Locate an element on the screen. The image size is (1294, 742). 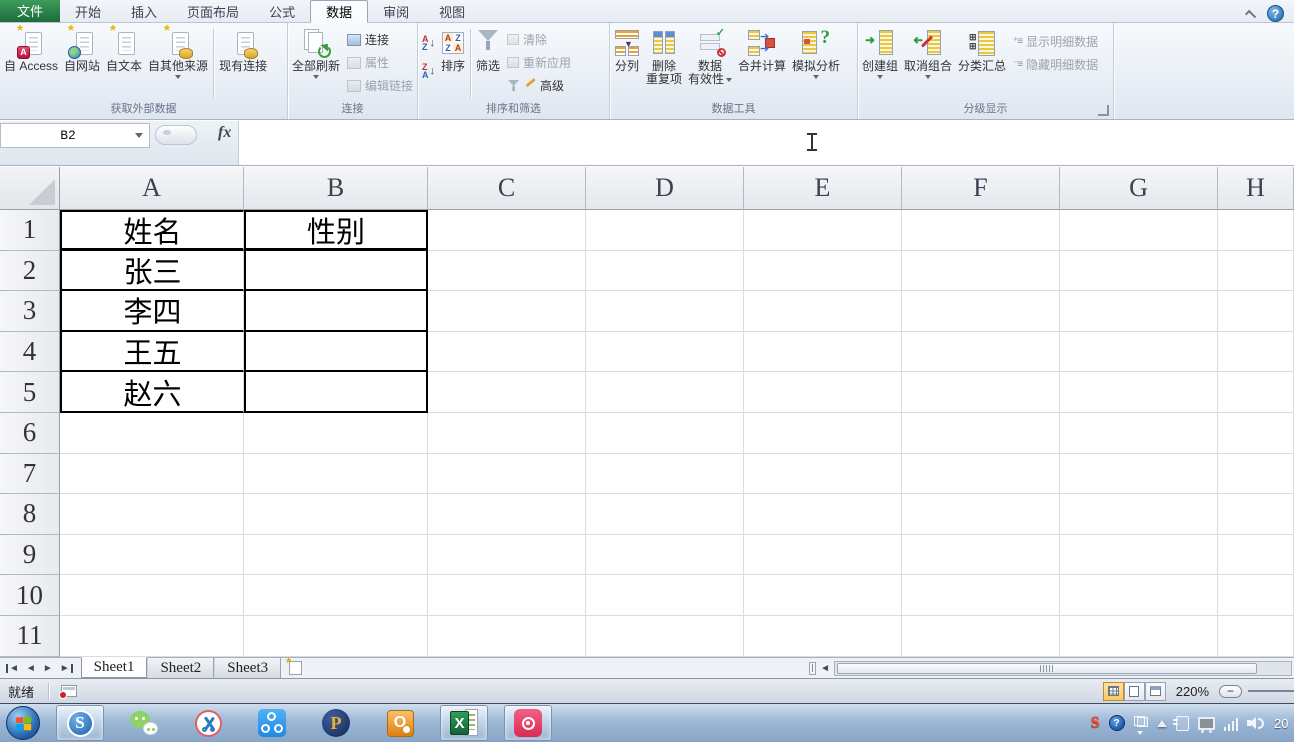
cell-A6 is located at coordinates (152, 433).